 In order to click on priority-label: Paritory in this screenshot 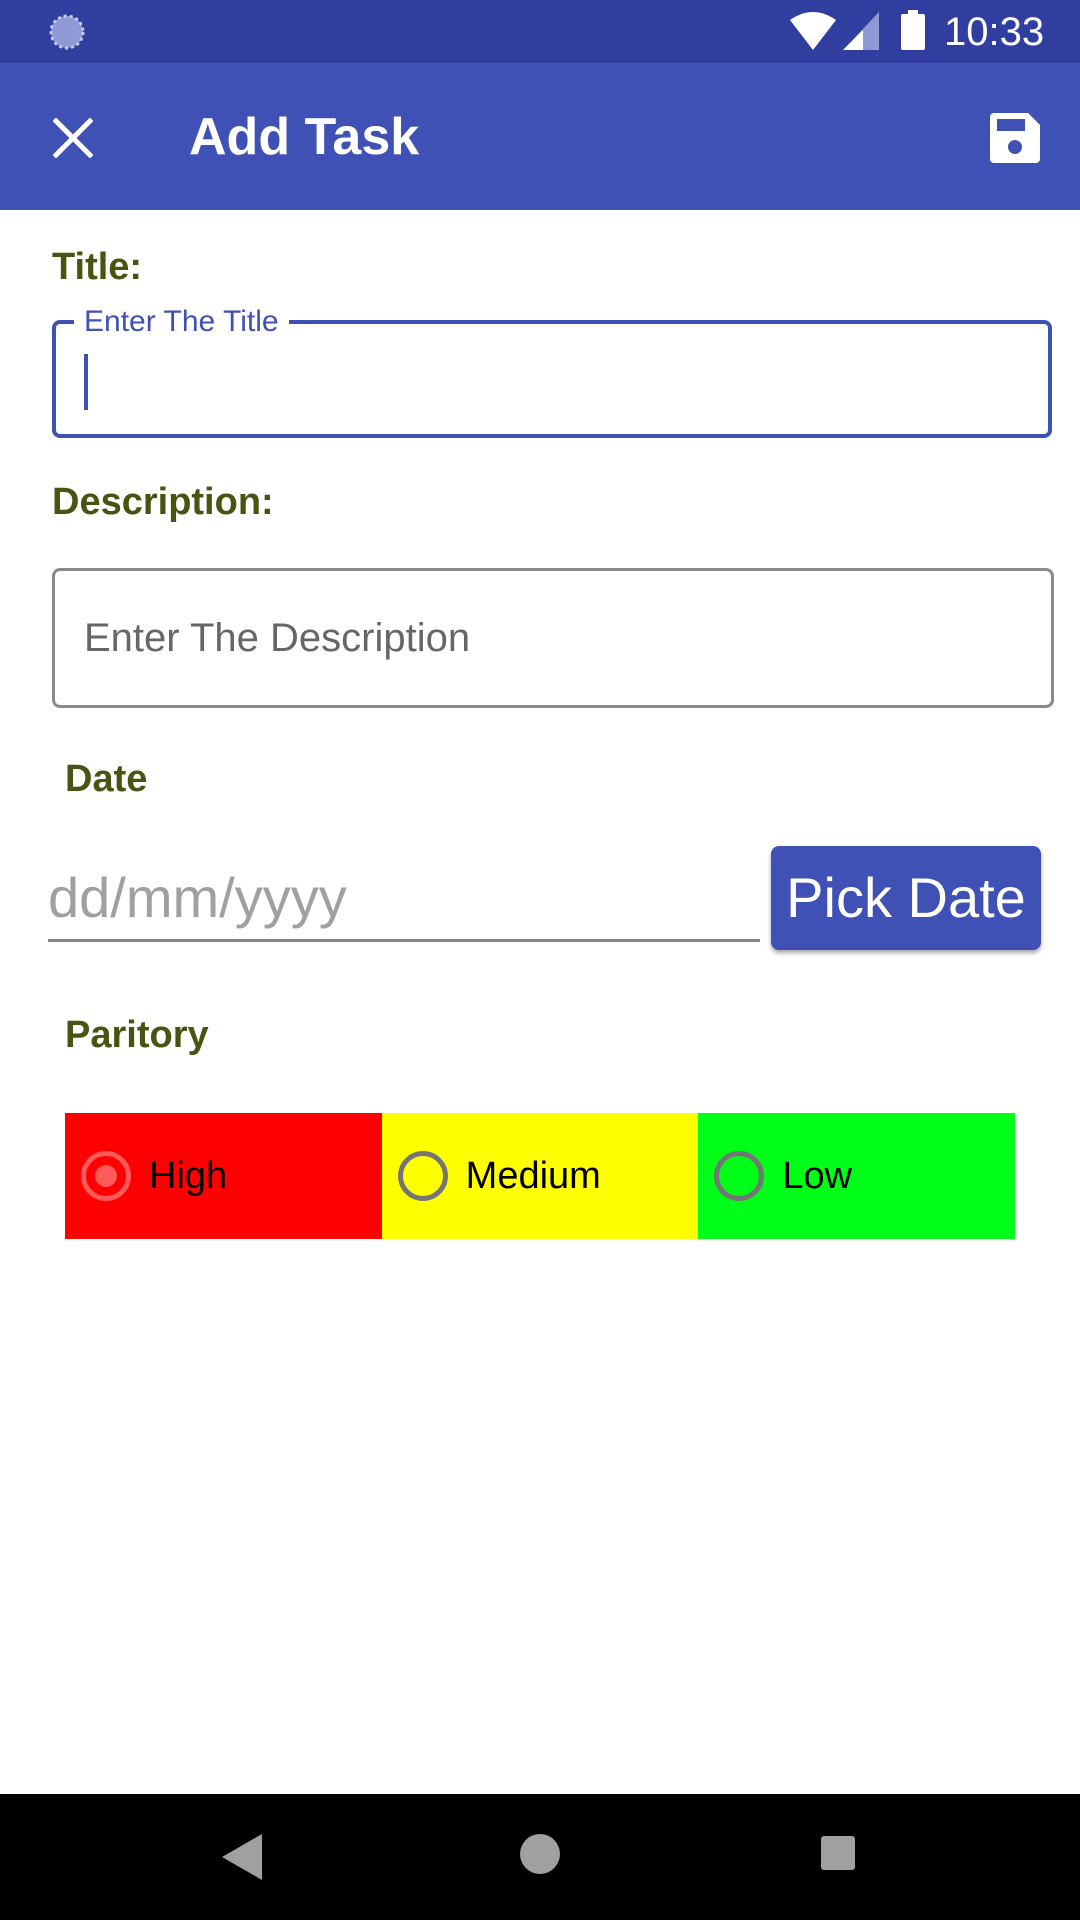, I will do `click(137, 1035)`.